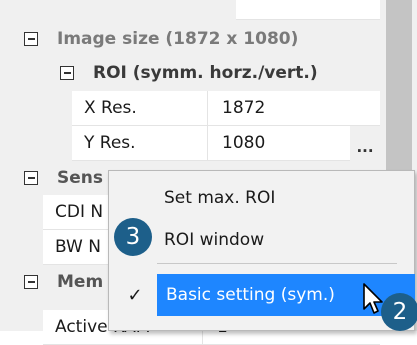  Describe the element at coordinates (190, 11) in the screenshot. I see `top-partial-row` at that location.